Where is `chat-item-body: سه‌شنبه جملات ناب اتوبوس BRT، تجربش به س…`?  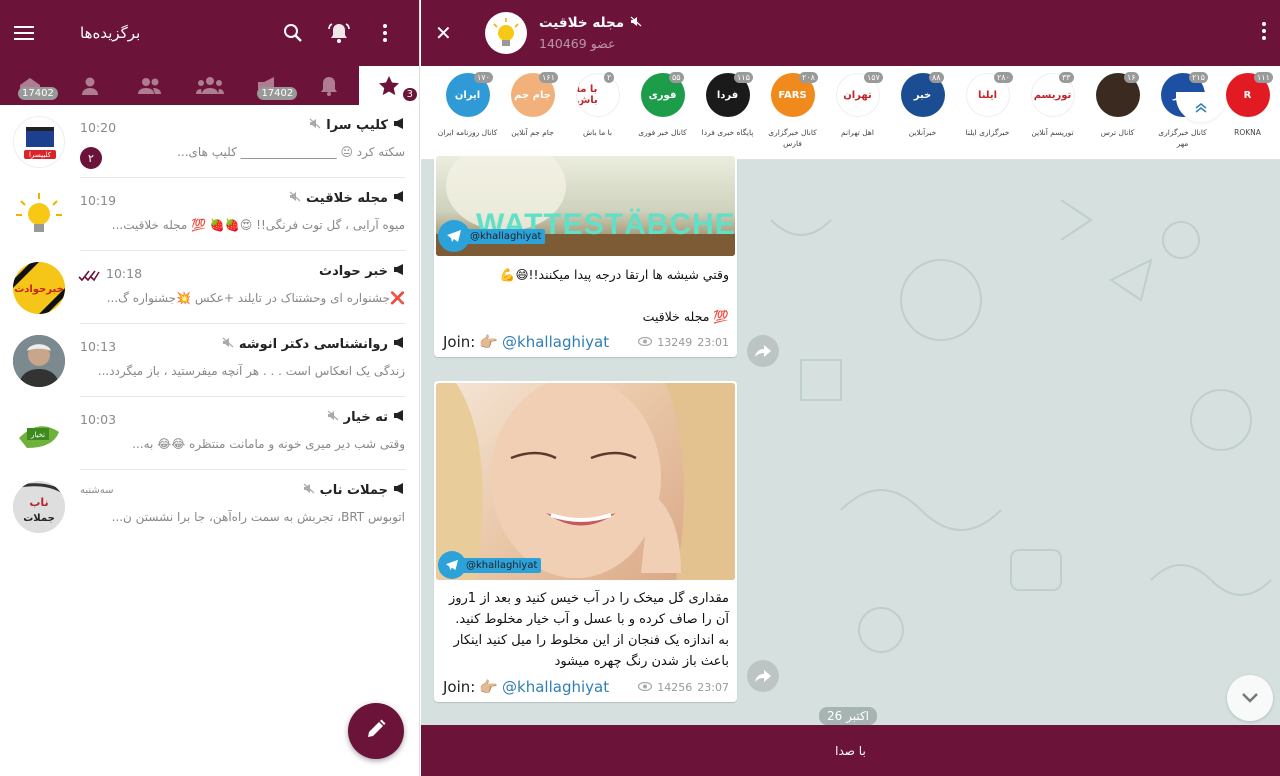
chat-item-body: سه‌شنبه جملات ناب اتوبوس BRT، تجربش به س… is located at coordinates (242, 506).